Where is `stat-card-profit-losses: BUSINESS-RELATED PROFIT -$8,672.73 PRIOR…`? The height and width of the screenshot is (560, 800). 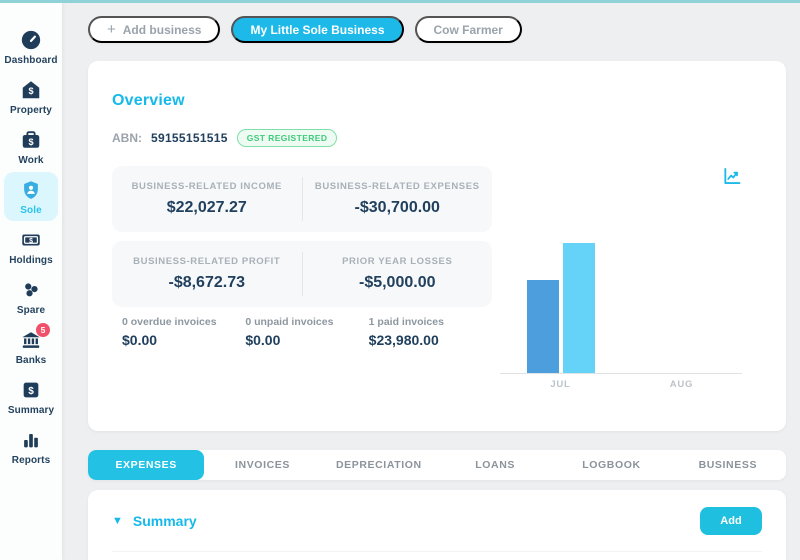
stat-card-profit-losses: BUSINESS-RELATED PROFIT -$8,672.73 PRIOR… is located at coordinates (302, 274).